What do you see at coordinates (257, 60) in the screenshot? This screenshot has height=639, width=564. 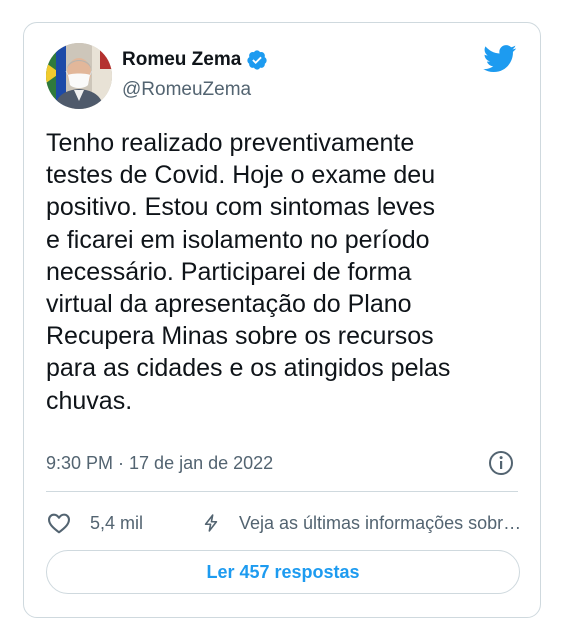 I see `verified-badge-icon` at bounding box center [257, 60].